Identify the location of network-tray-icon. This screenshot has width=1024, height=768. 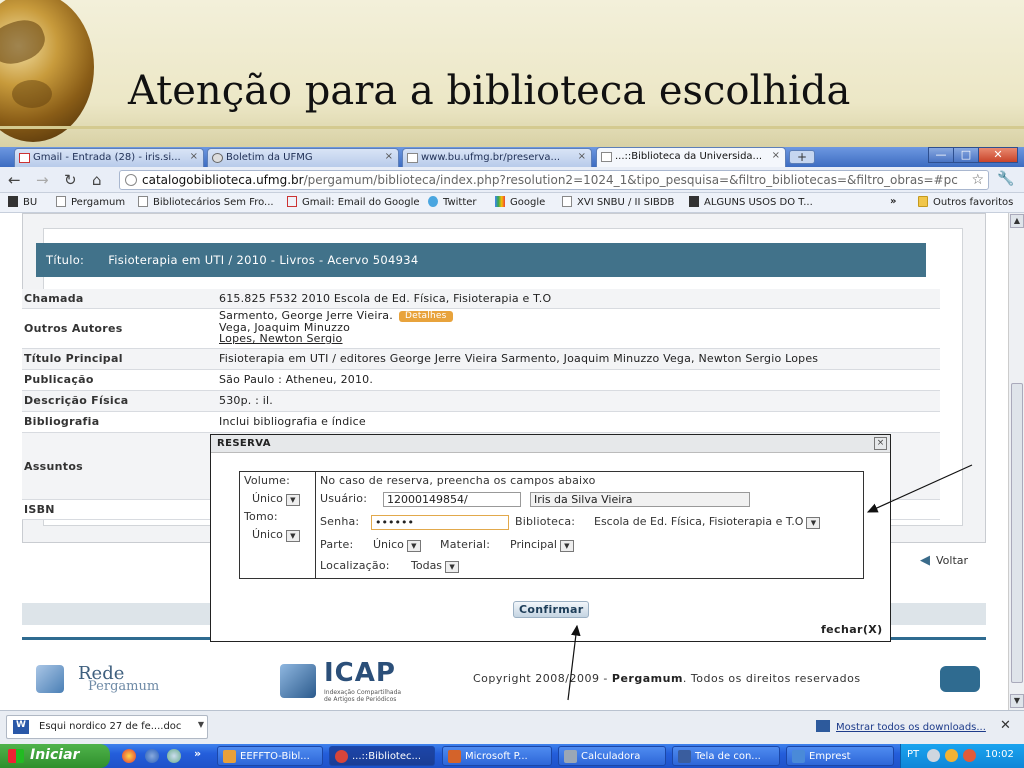
(969, 755).